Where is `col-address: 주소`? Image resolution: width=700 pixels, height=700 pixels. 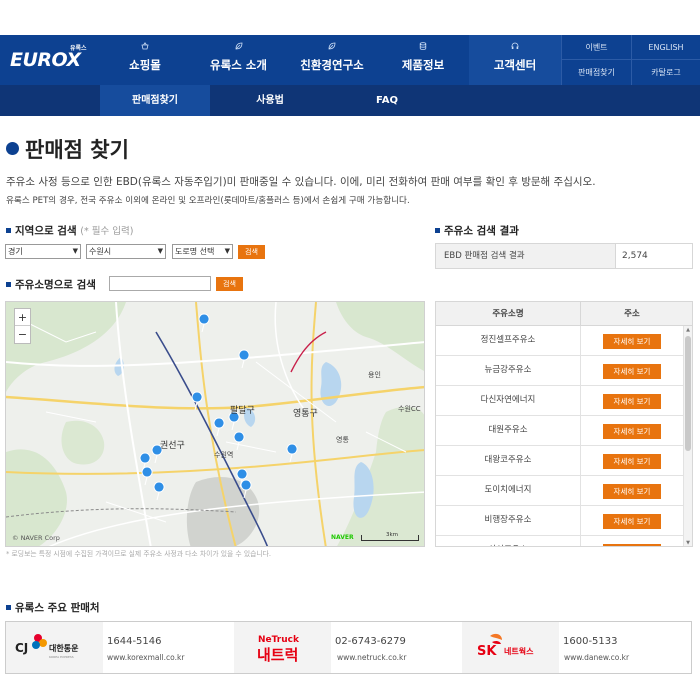 col-address: 주소 is located at coordinates (632, 314).